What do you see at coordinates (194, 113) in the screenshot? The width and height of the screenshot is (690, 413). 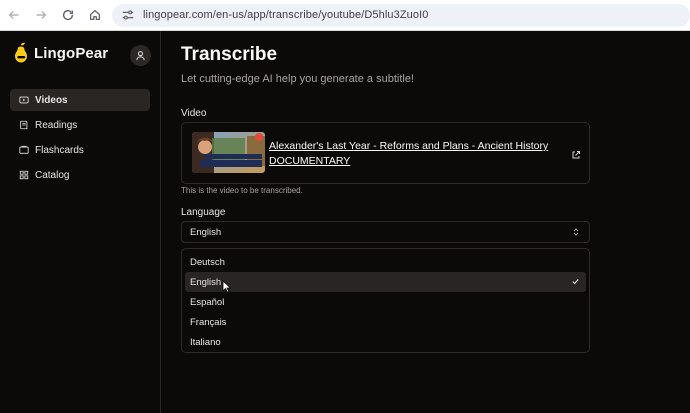 I see `video-label: Video` at bounding box center [194, 113].